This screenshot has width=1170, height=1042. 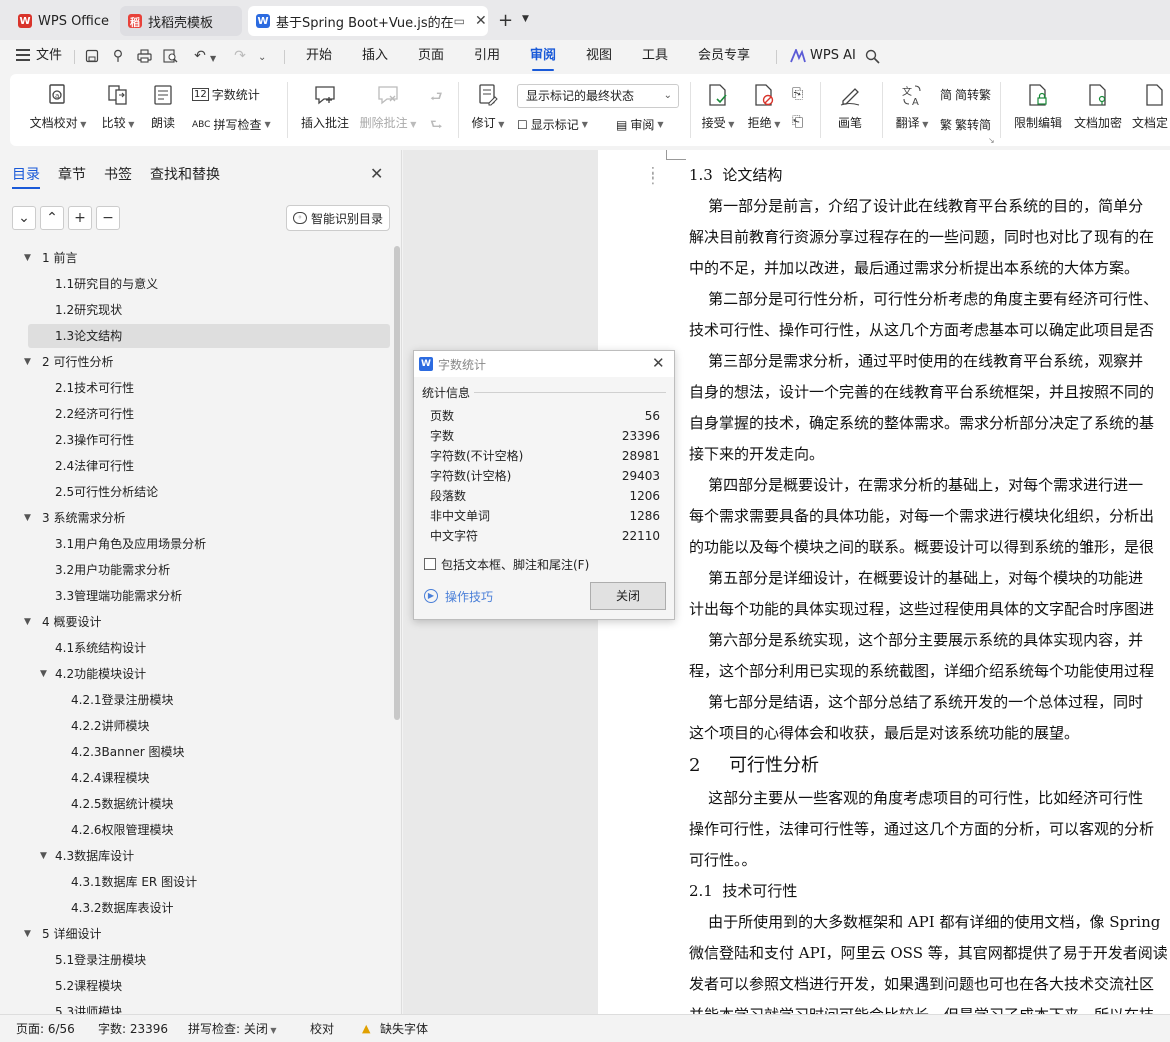 What do you see at coordinates (52, 218) in the screenshot?
I see `expand-chevron-up-icon: ⌃` at bounding box center [52, 218].